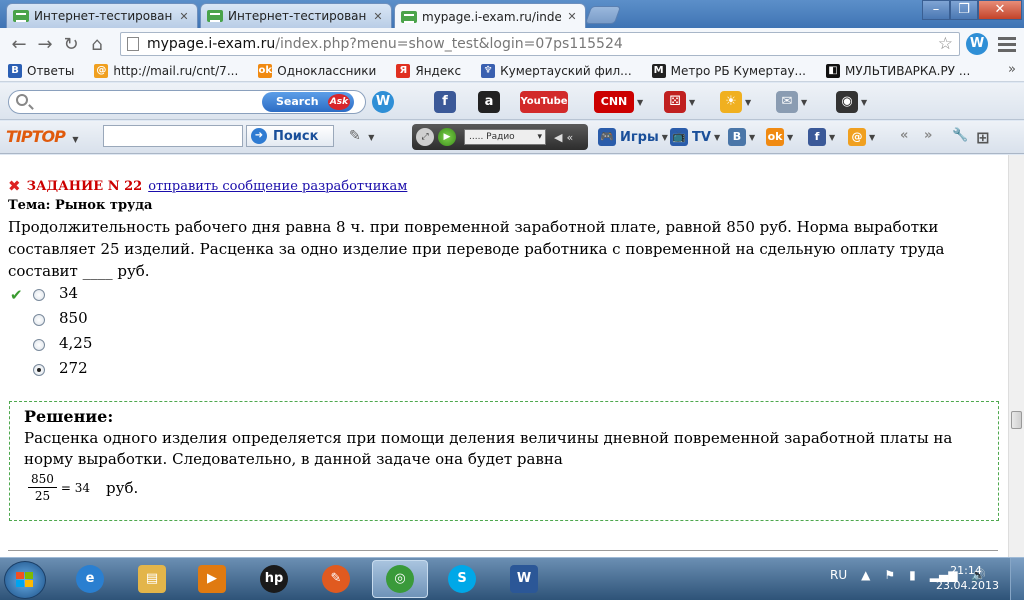  What do you see at coordinates (45, 44) in the screenshot?
I see `forward-arrow-icon: →` at bounding box center [45, 44].